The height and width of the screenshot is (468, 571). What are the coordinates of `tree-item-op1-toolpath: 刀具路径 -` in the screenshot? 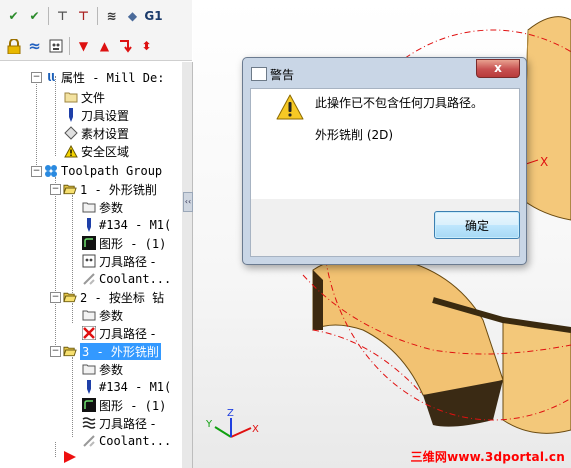 It's located at (118, 261).